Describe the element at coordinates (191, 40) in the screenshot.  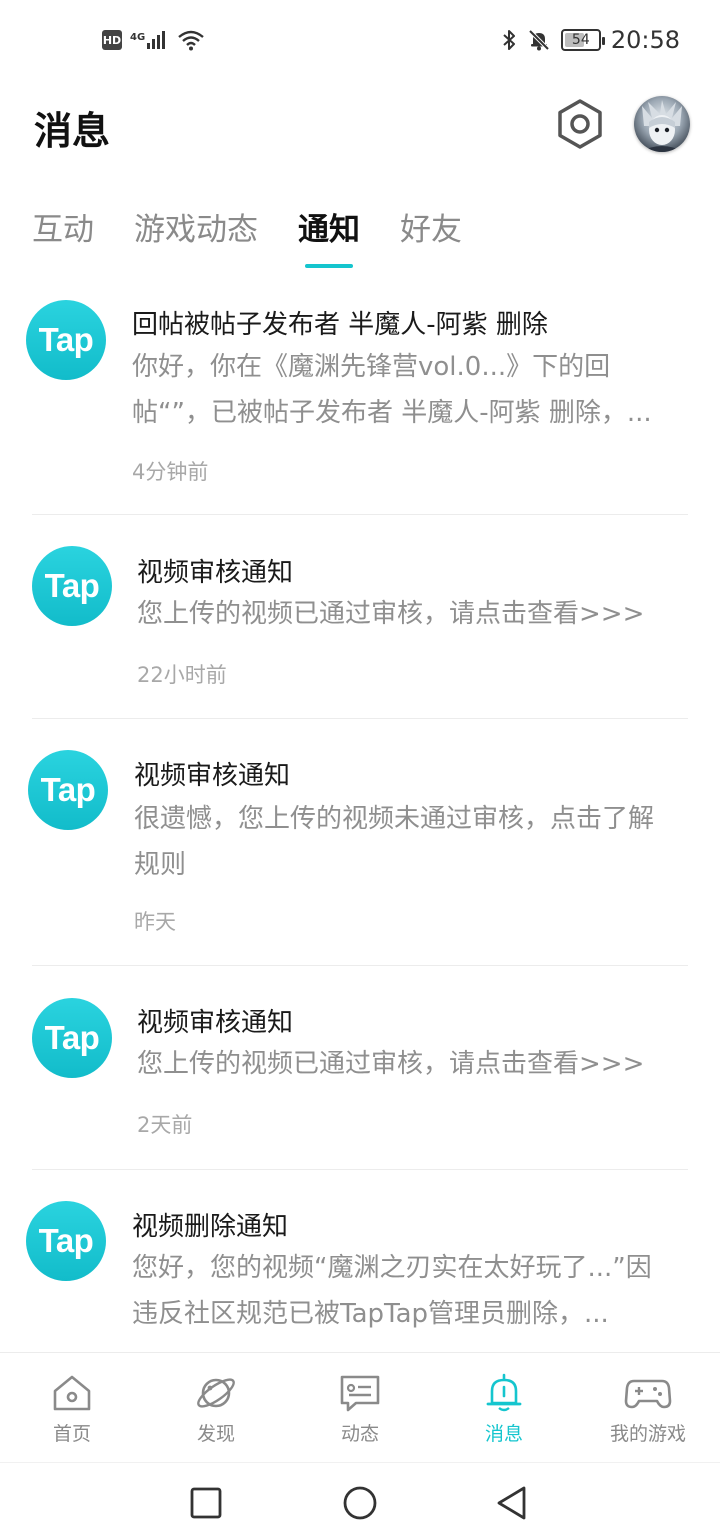
I see `wifi-icon` at that location.